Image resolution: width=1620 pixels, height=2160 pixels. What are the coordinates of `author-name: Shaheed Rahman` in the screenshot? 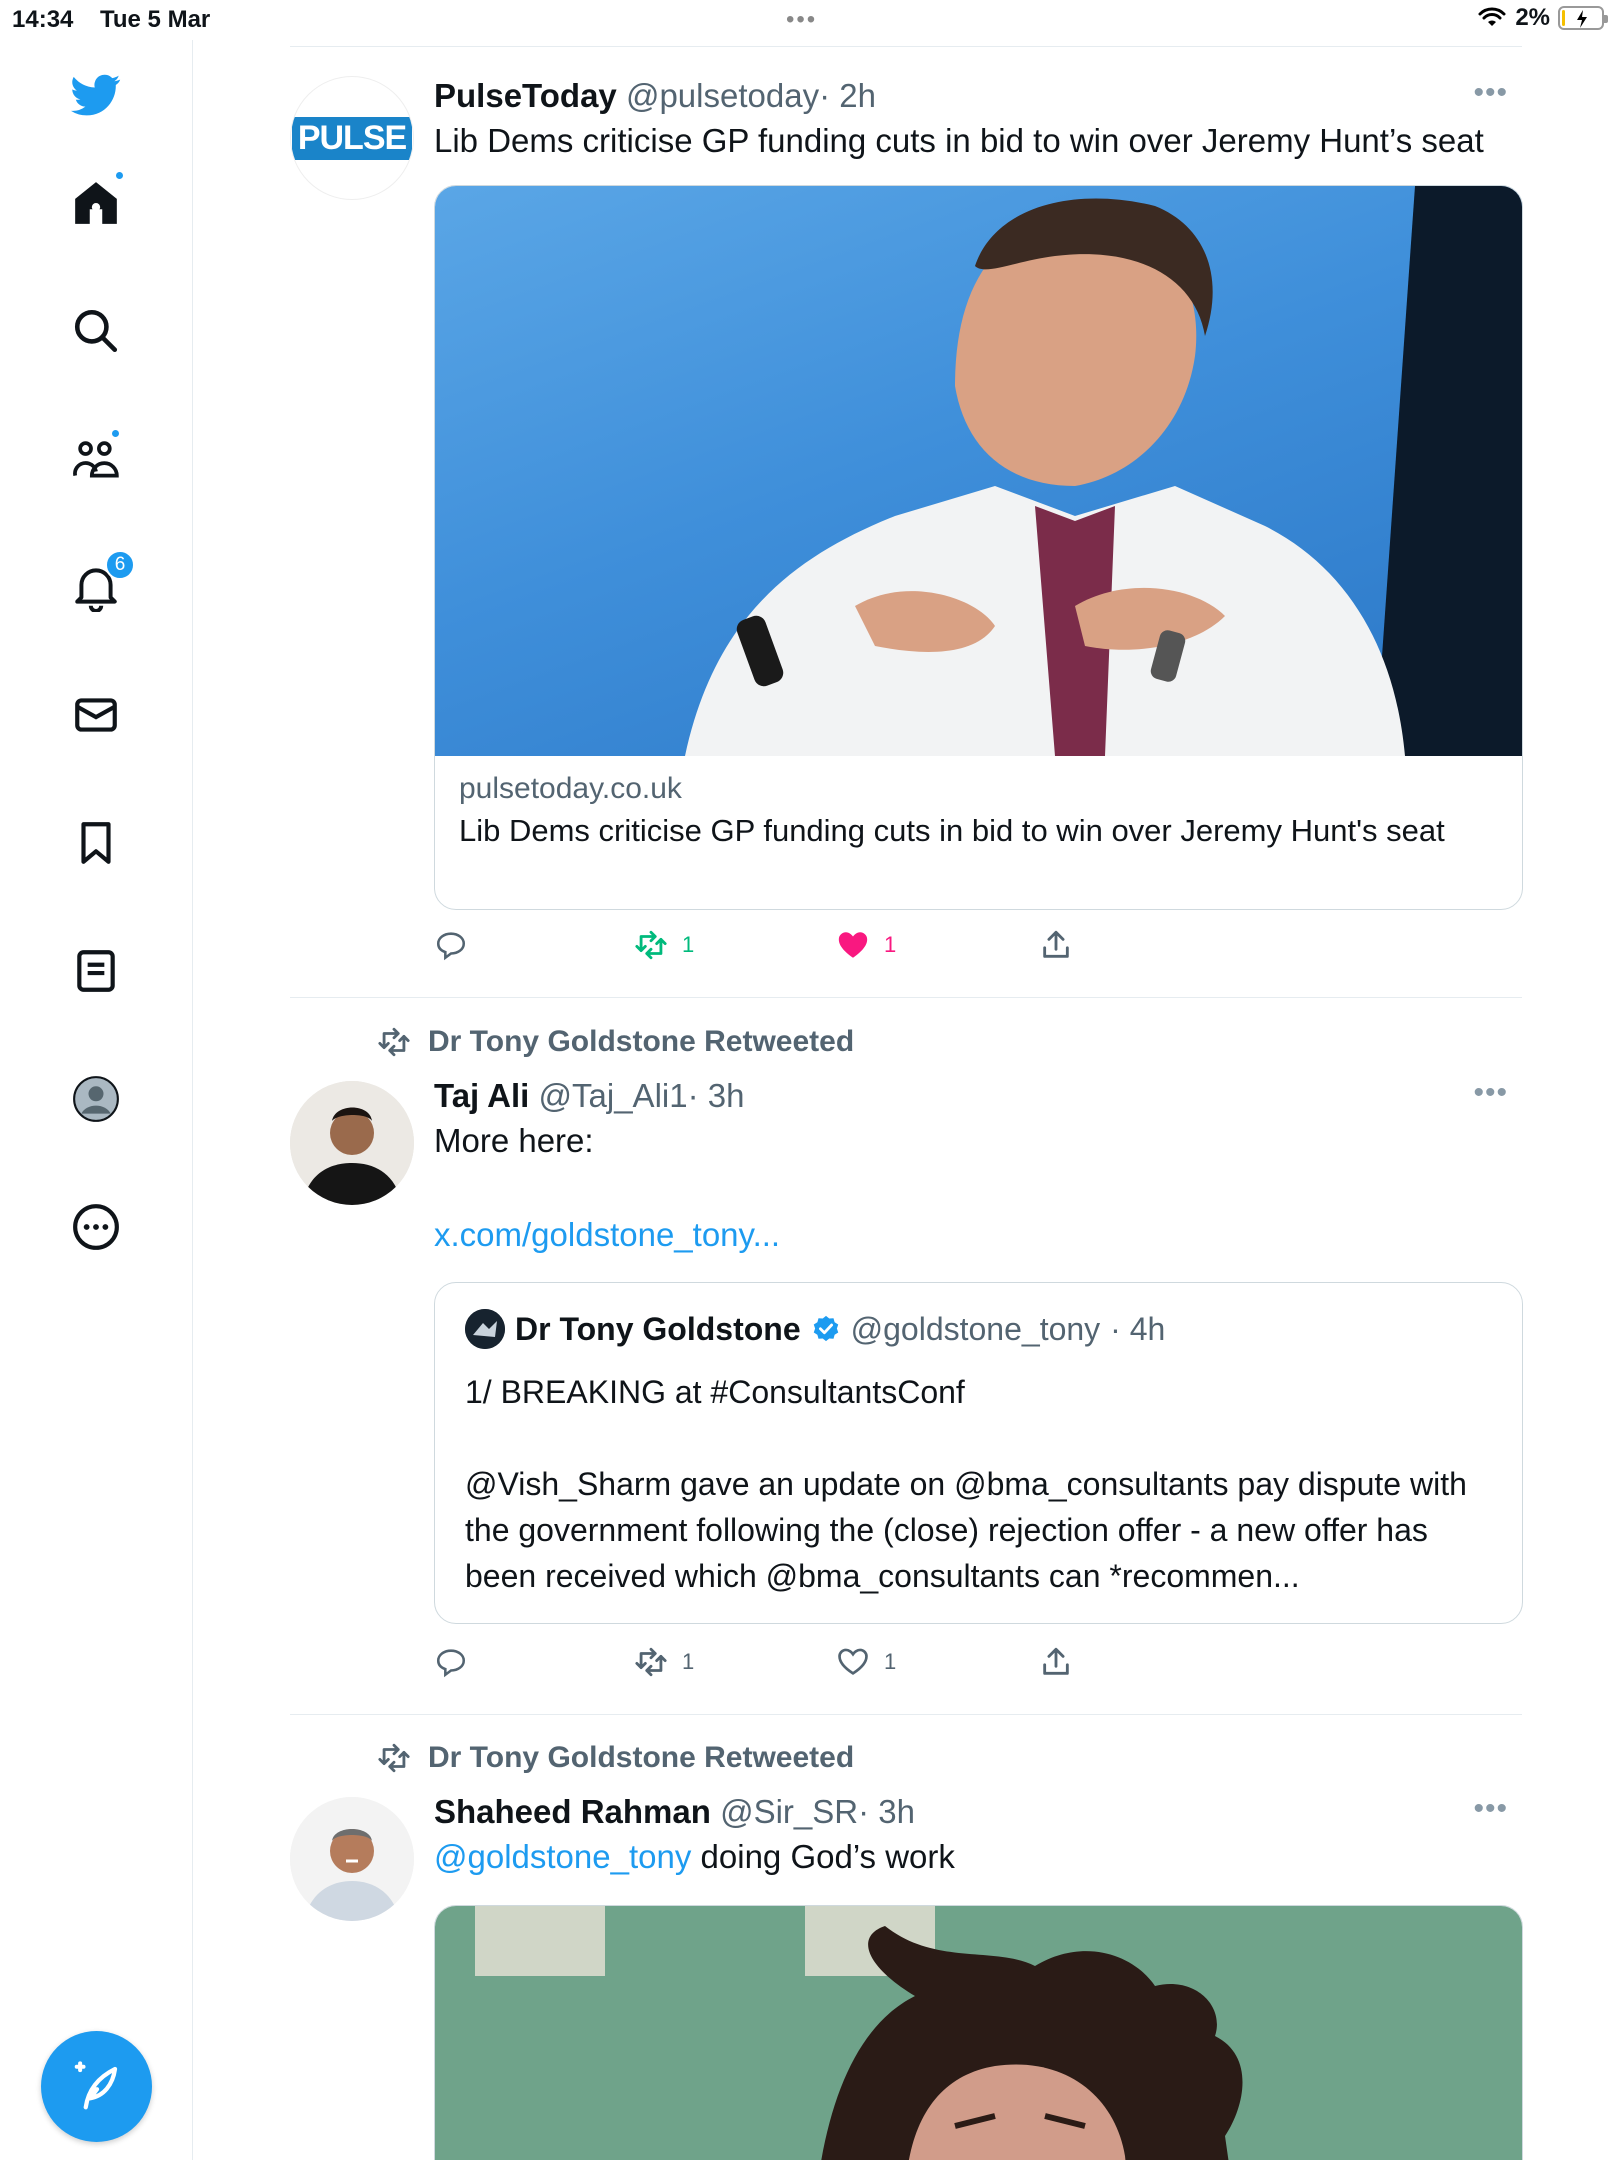 It's located at (572, 1811).